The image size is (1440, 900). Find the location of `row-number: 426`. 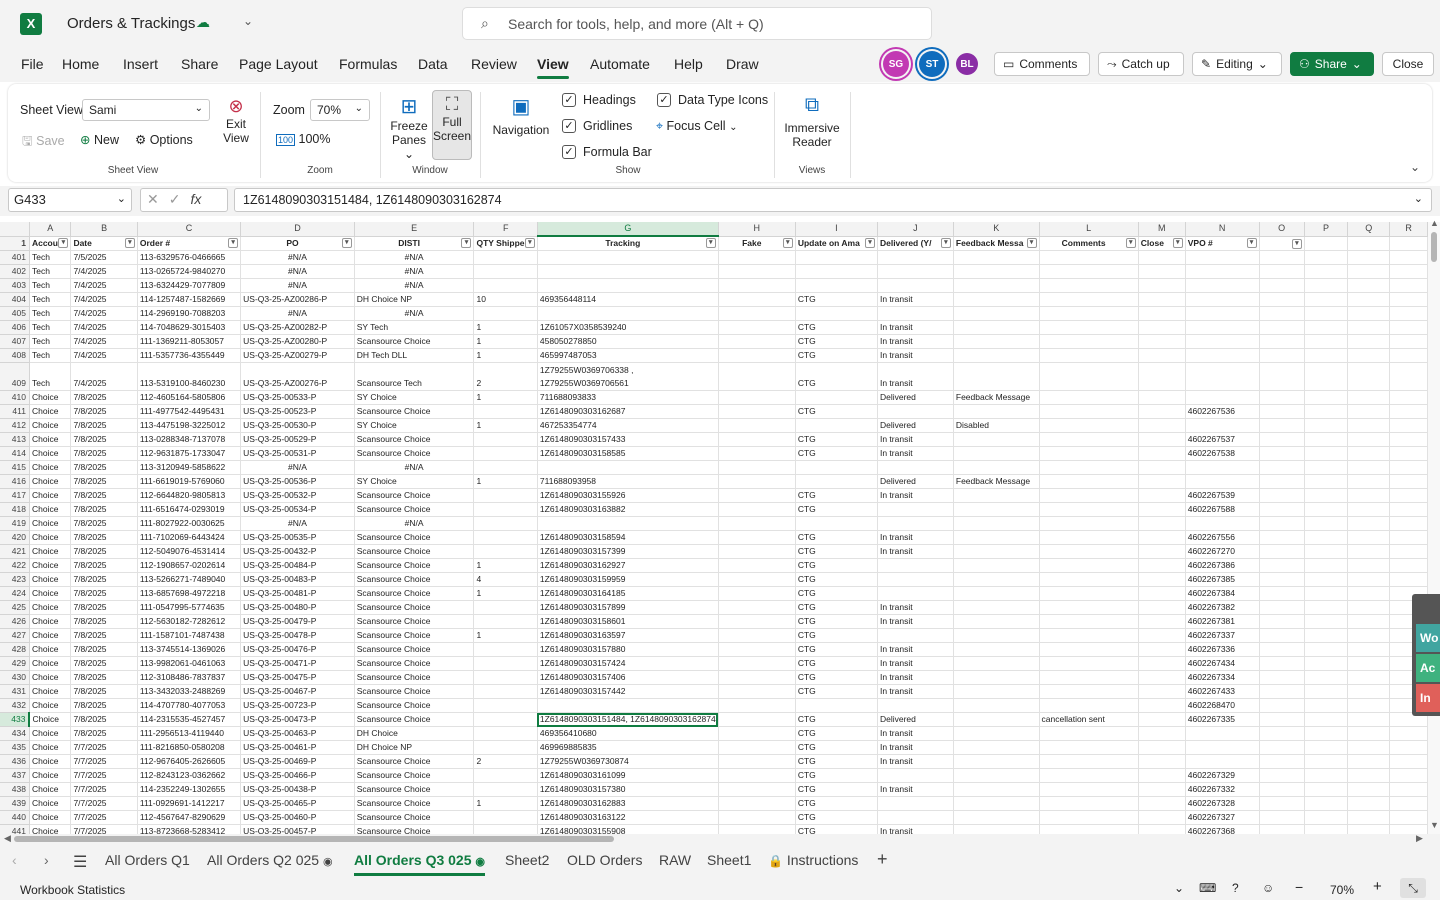

row-number: 426 is located at coordinates (15, 621).